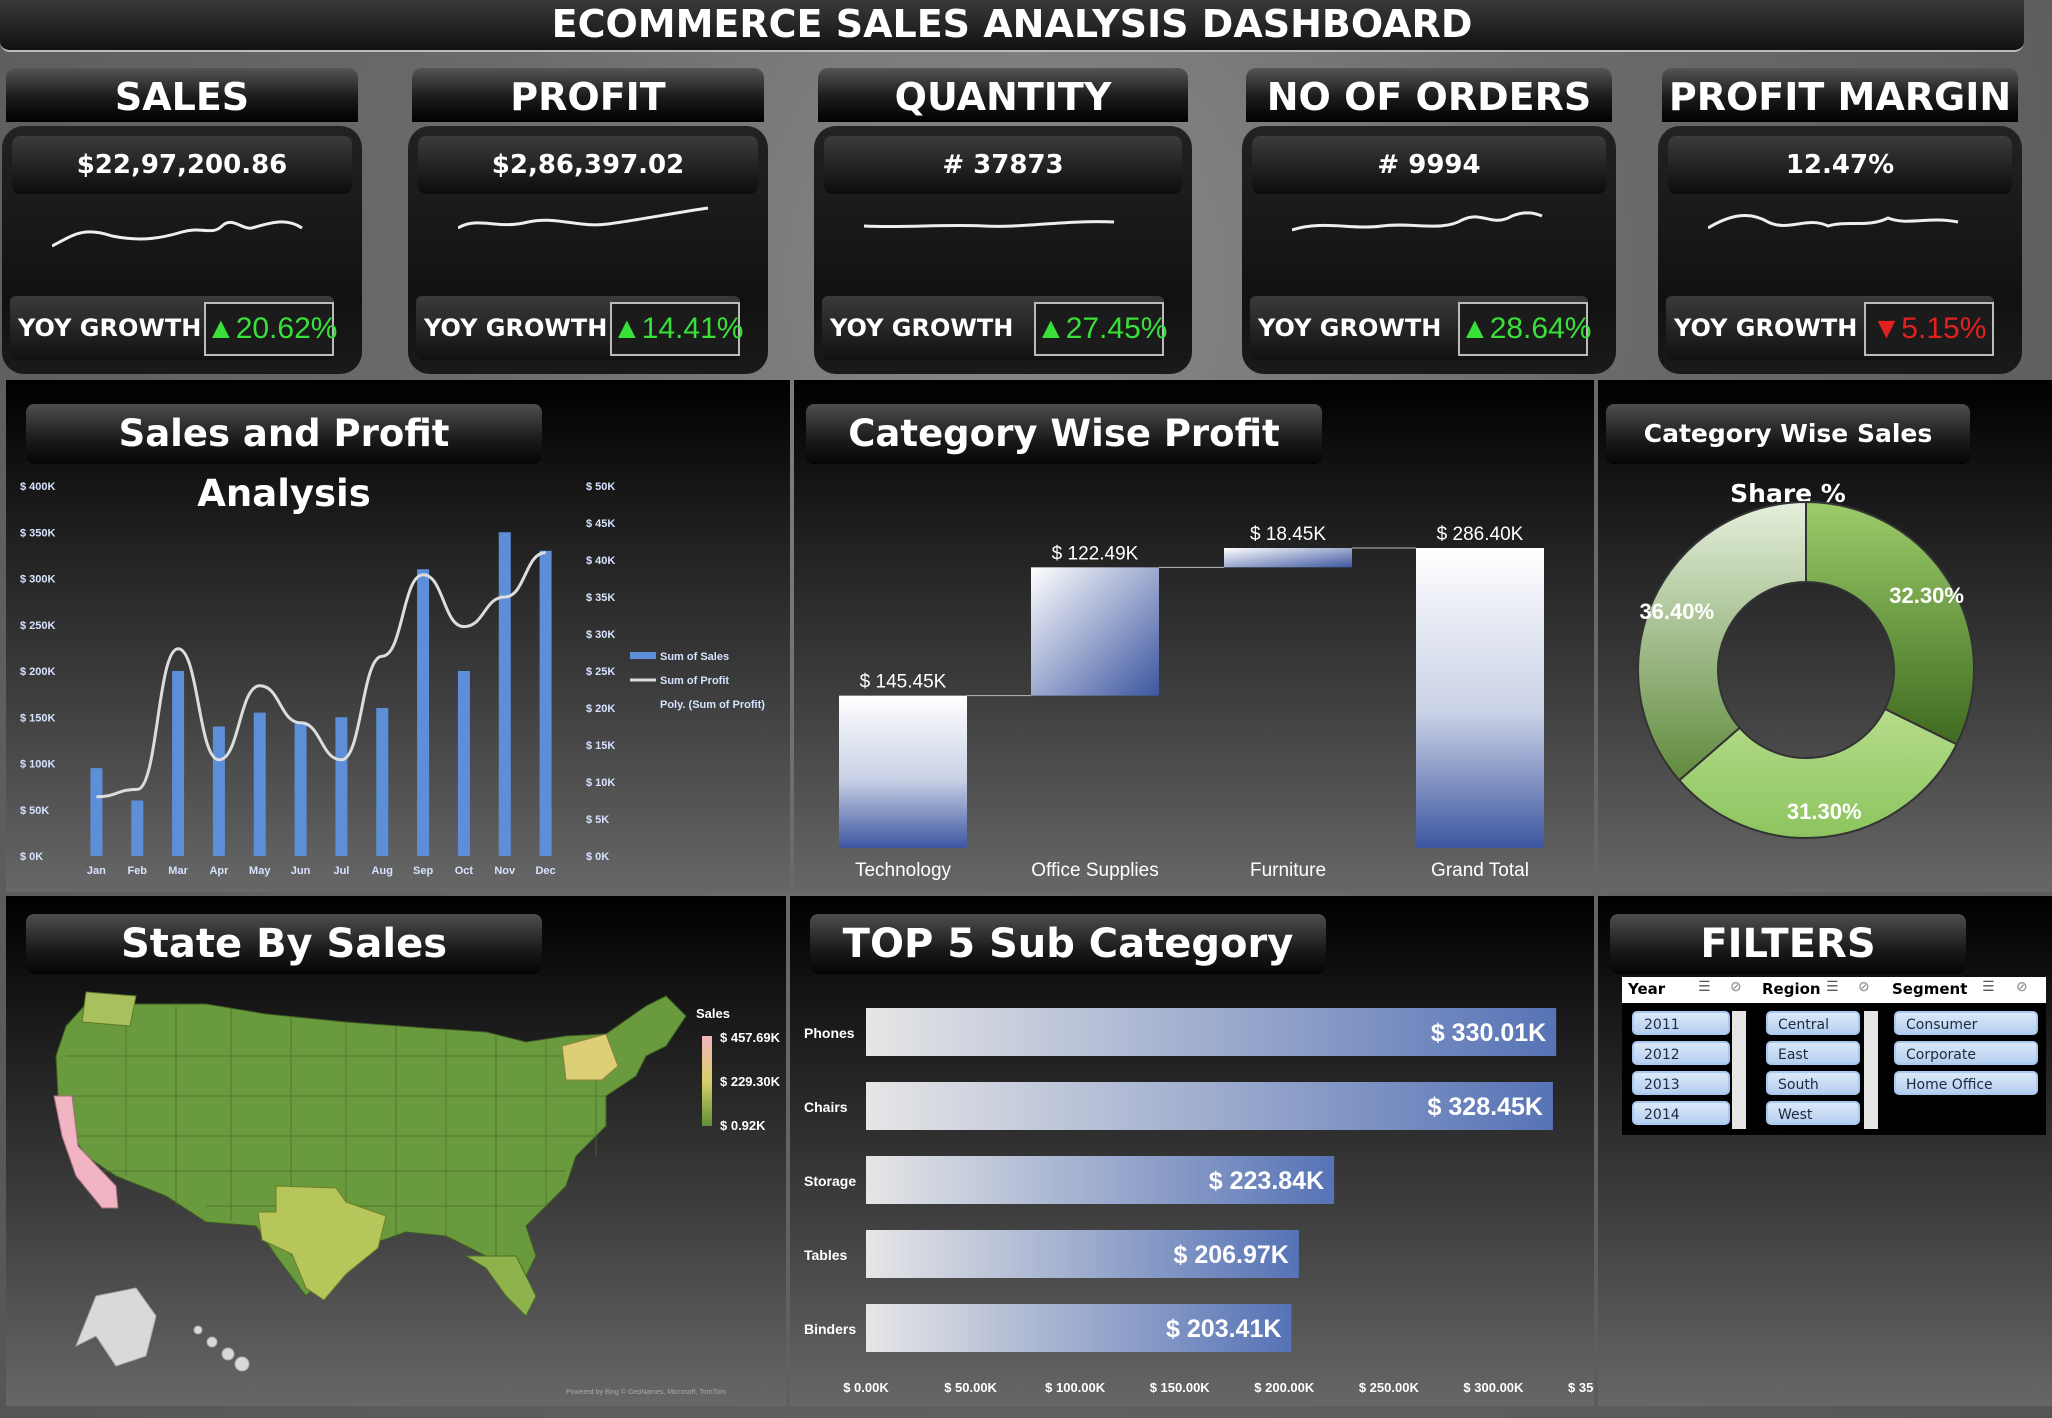 Image resolution: width=2052 pixels, height=1418 pixels. Describe the element at coordinates (1739, 1070) in the screenshot. I see `slicer-year-scrollbar` at that location.